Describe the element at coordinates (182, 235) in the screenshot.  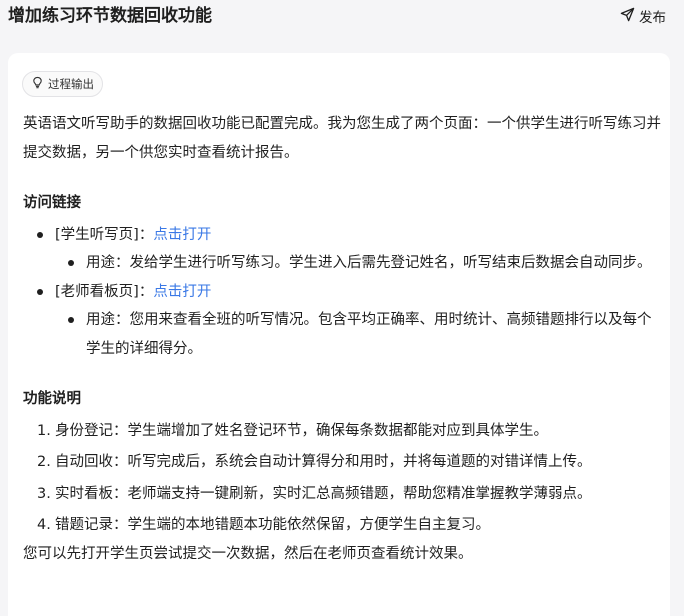
I see `student-page-link: 点击打开` at that location.